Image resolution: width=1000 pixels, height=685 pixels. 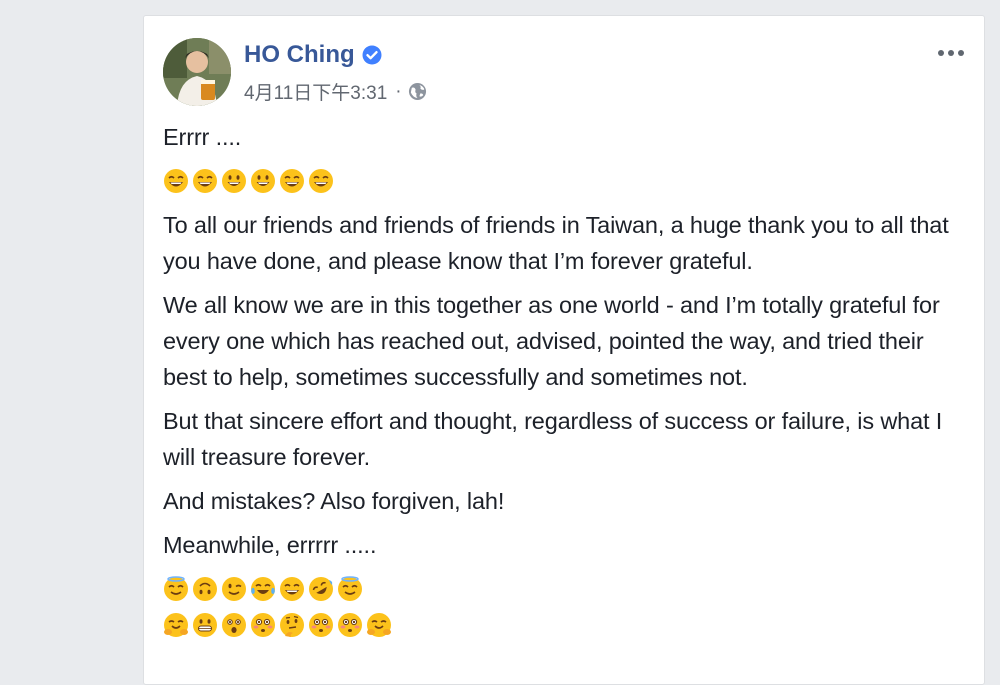 What do you see at coordinates (299, 55) in the screenshot?
I see `author-name-link: HO Ching` at bounding box center [299, 55].